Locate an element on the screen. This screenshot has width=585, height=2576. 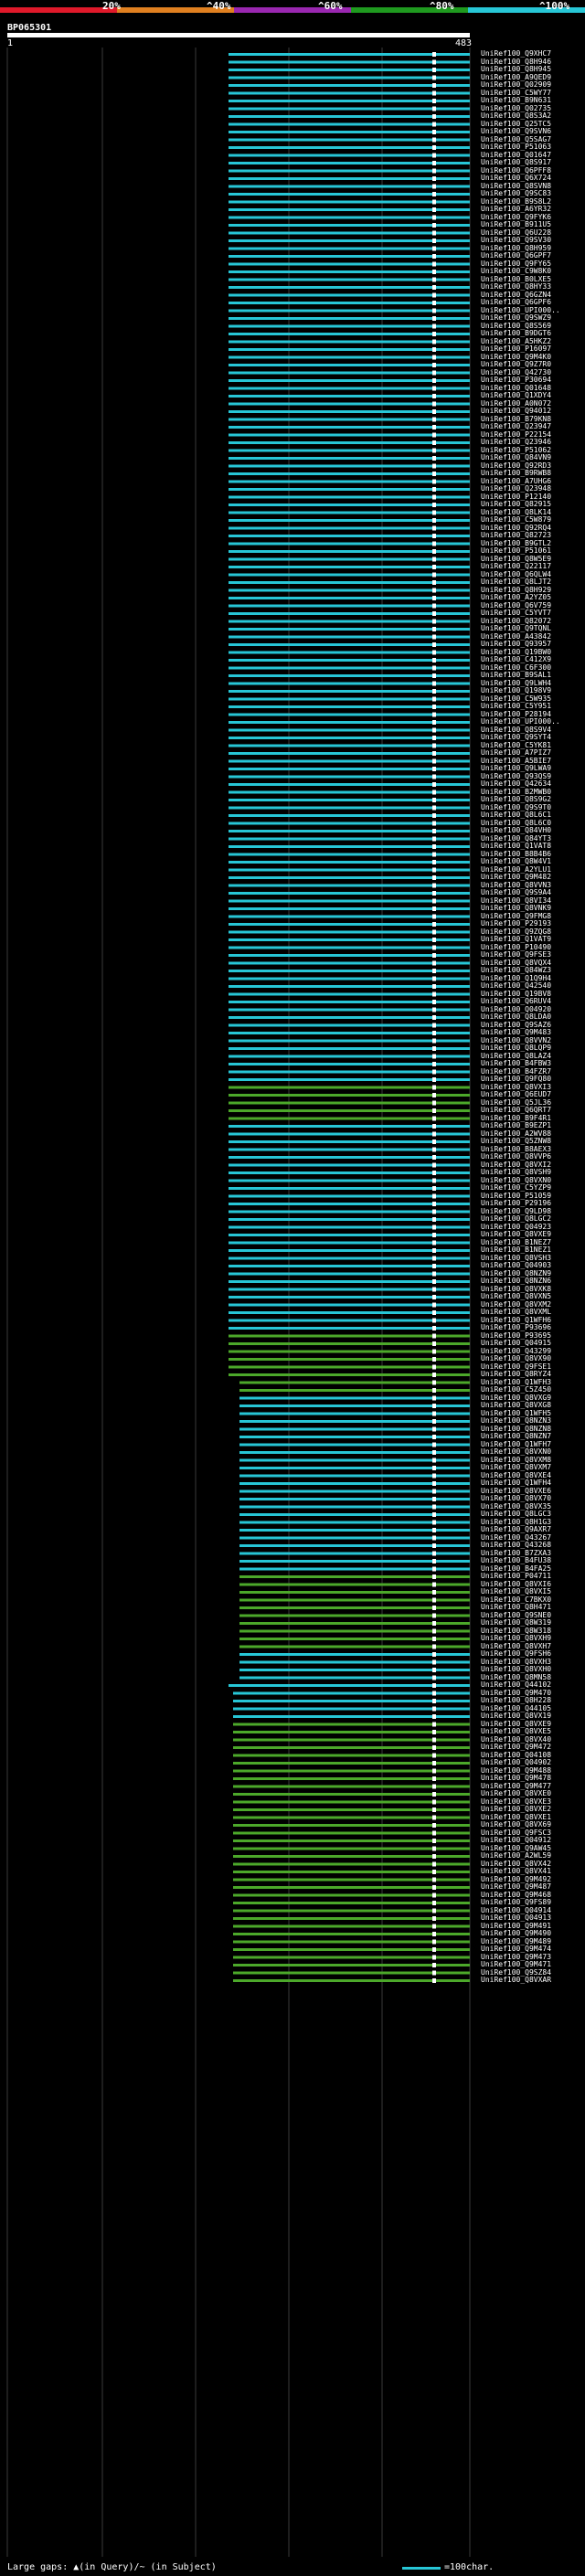
hit-label: UniRef100_Q9M477 is located at coordinates (532, 1786).